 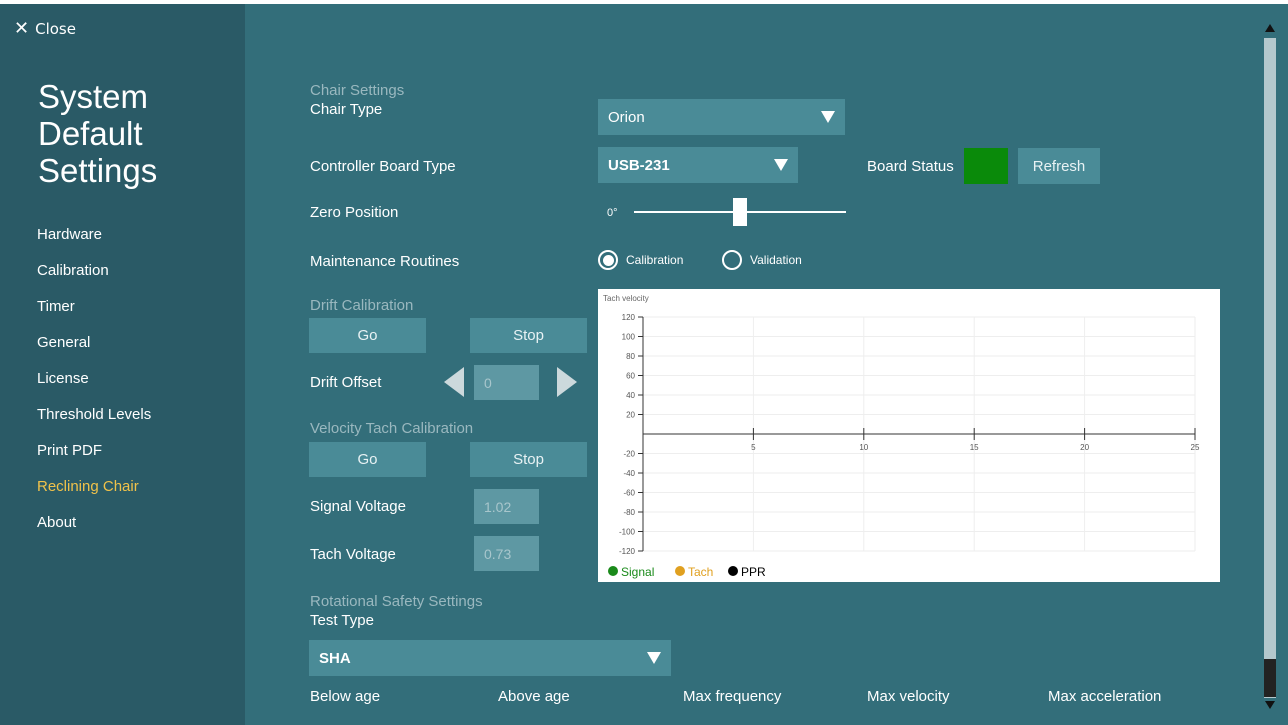 I want to click on y-tick-label: 20, so click(x=630, y=415).